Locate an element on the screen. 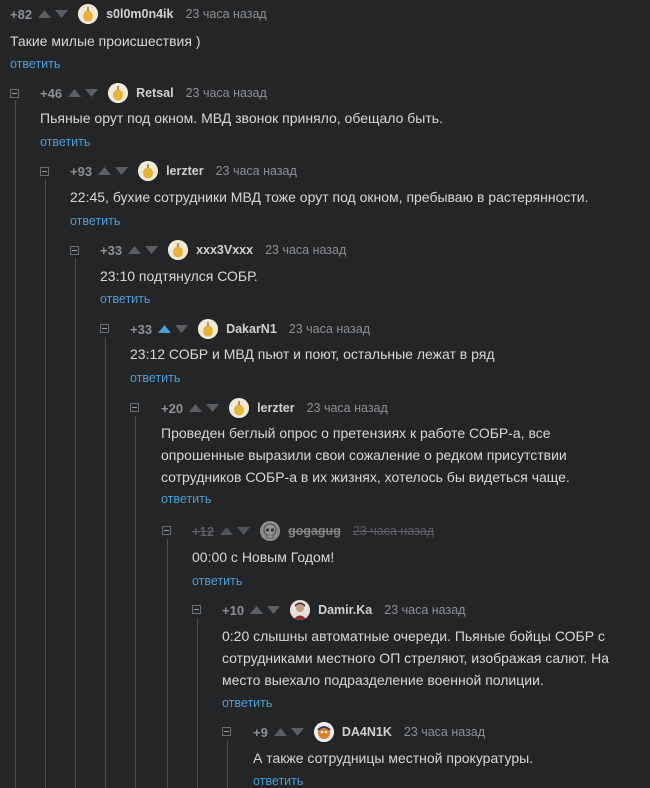  comment-header: +93 lerzter 23 часа назад is located at coordinates (183, 171).